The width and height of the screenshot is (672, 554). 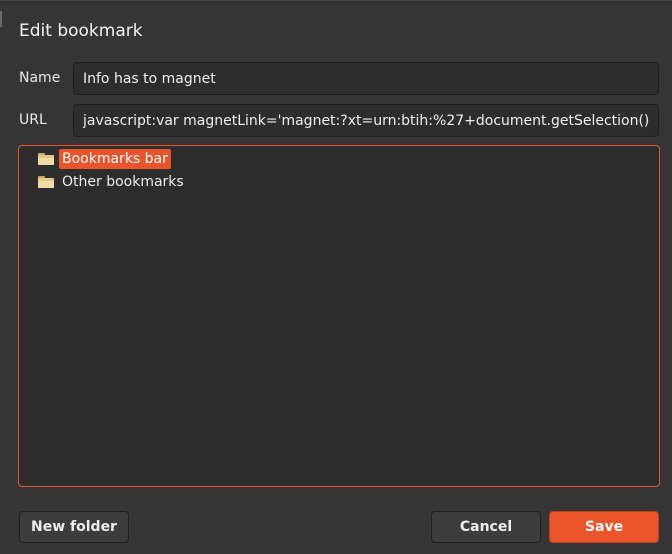 What do you see at coordinates (366, 78) in the screenshot?
I see `name-input` at bounding box center [366, 78].